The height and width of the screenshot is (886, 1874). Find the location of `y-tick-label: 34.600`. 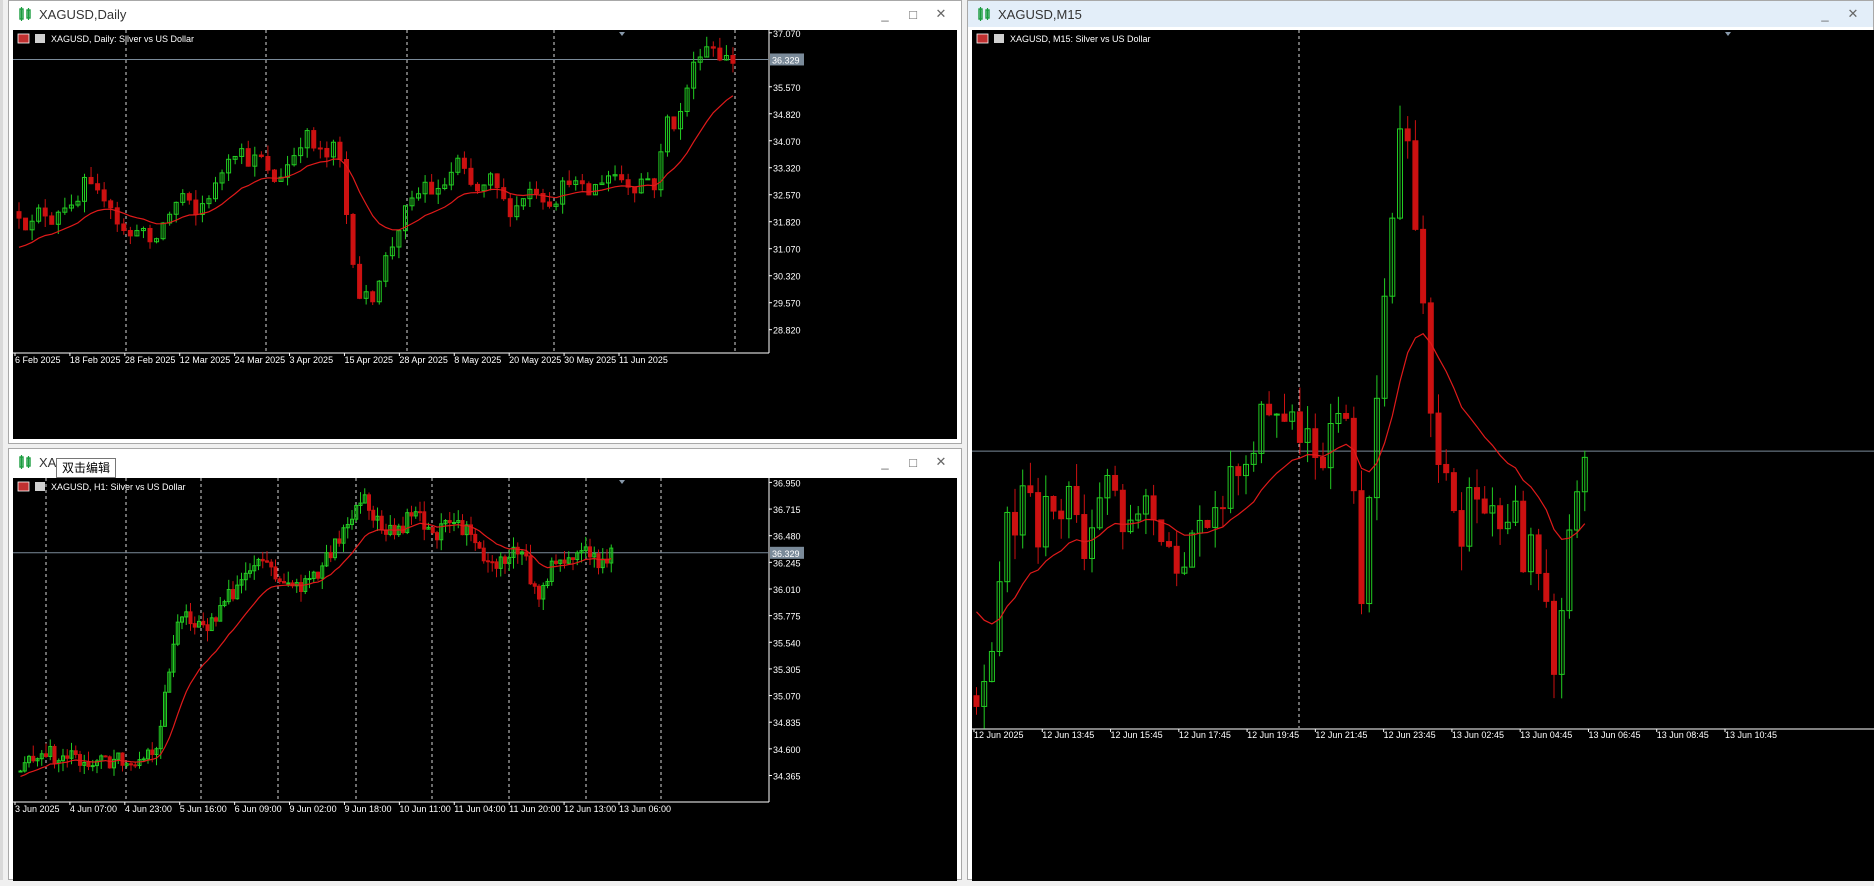

y-tick-label: 34.600 is located at coordinates (787, 750).